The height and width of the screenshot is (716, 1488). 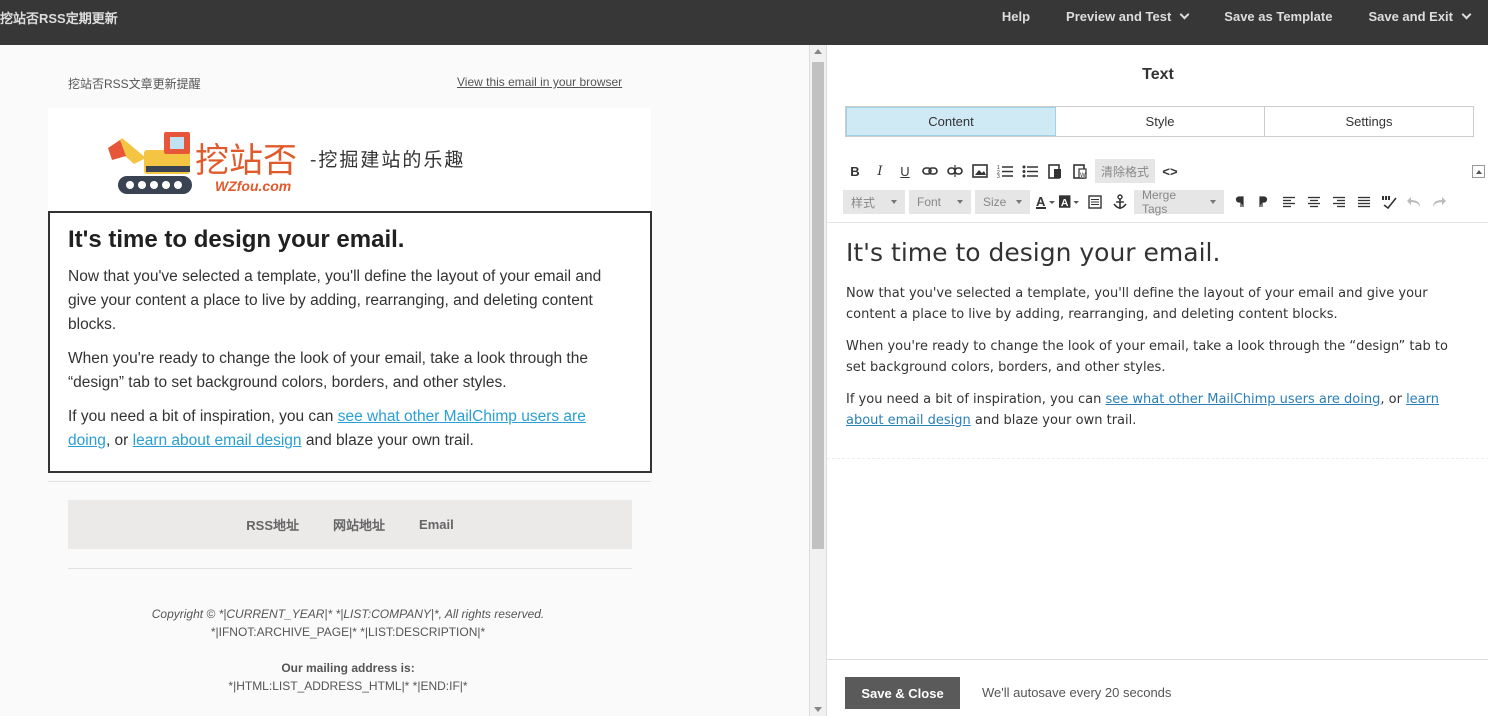 I want to click on styles-dropdown: 样式, so click(x=874, y=202).